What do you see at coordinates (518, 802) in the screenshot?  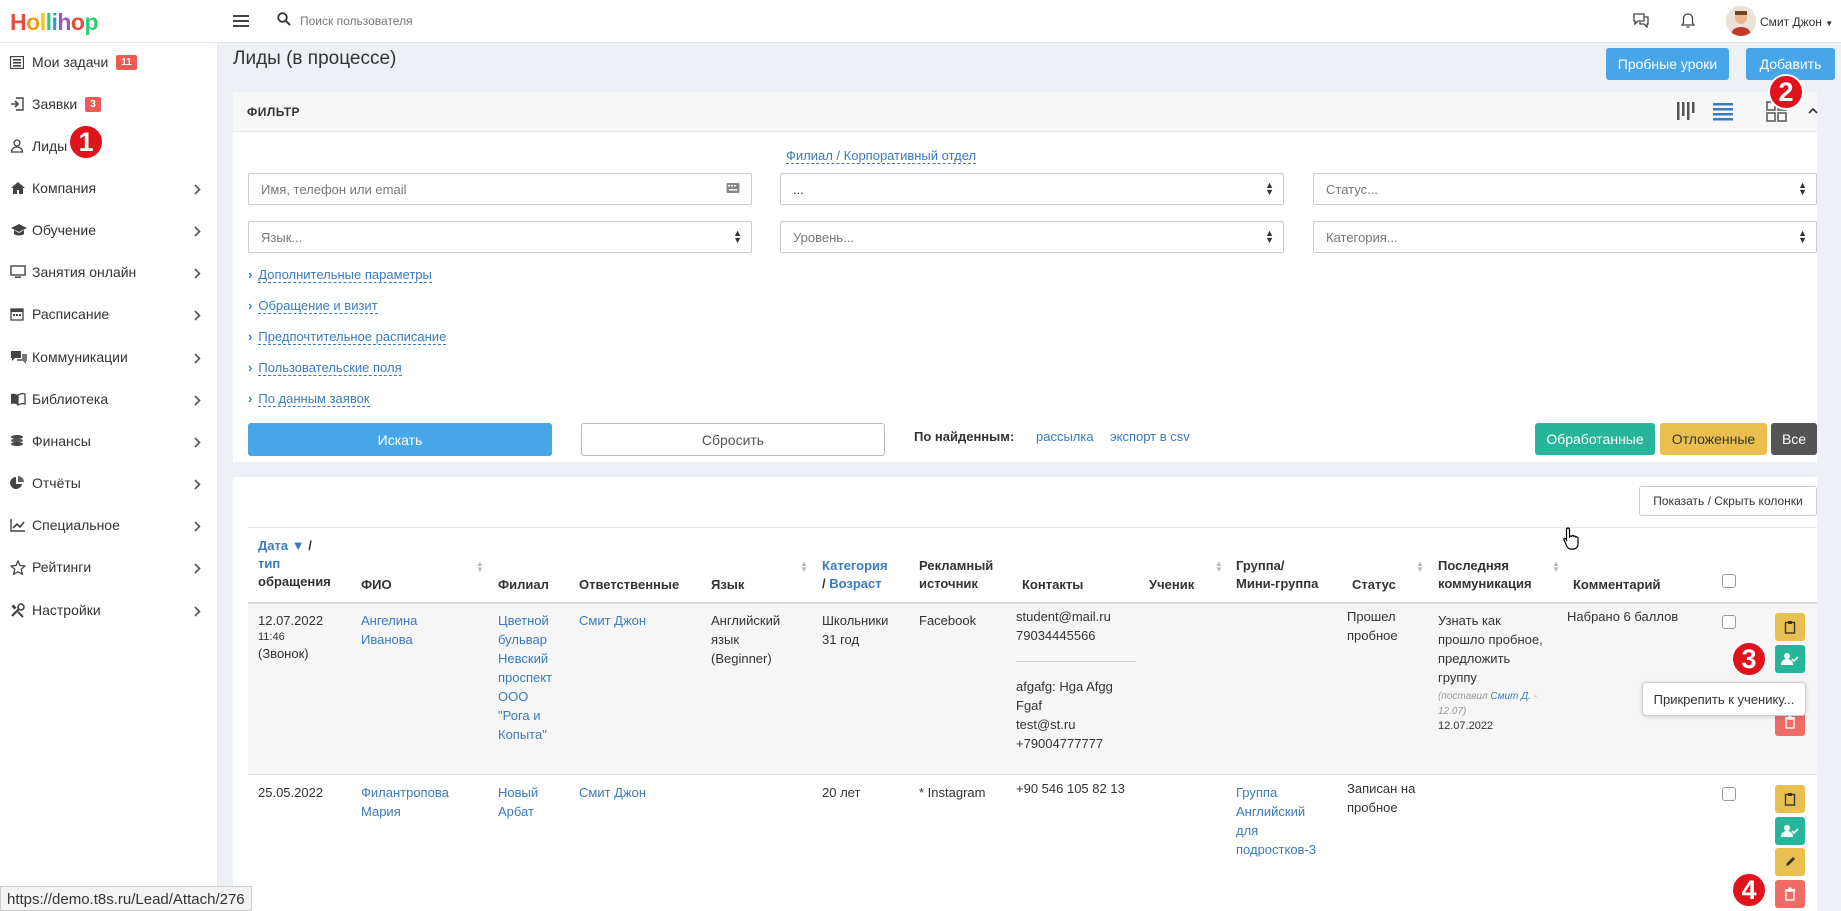 I see `lead-branch-link: Новый Арбат` at bounding box center [518, 802].